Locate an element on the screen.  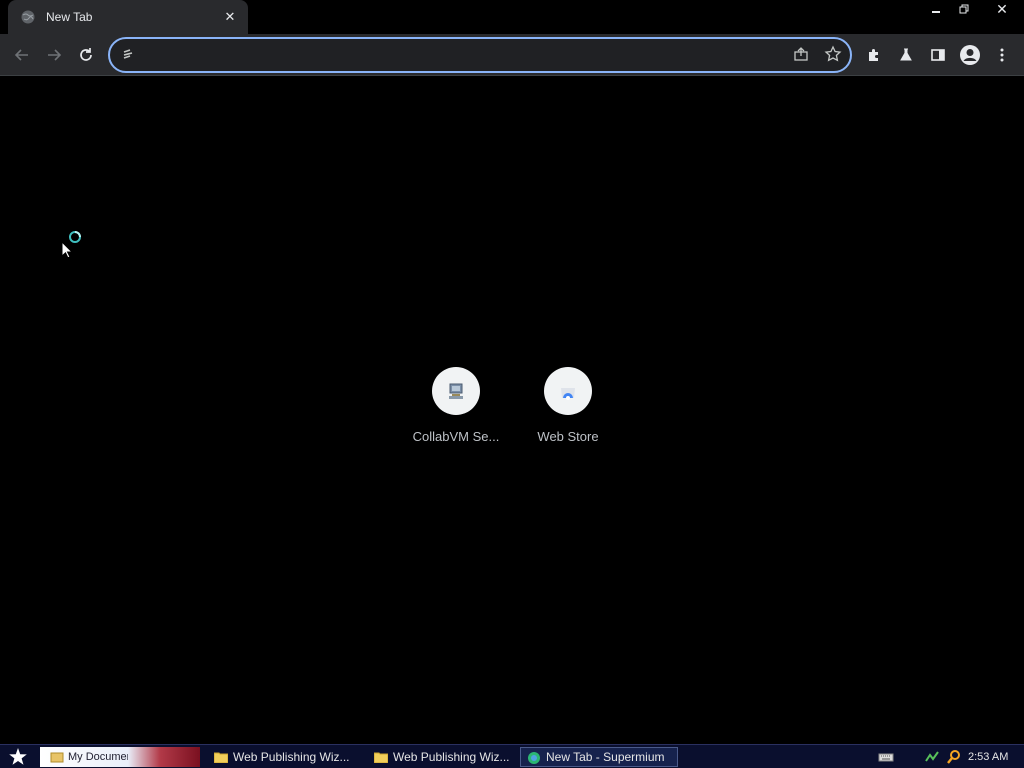
tab-strip: New Tab ✕ ✕ is located at coordinates (512, 17).